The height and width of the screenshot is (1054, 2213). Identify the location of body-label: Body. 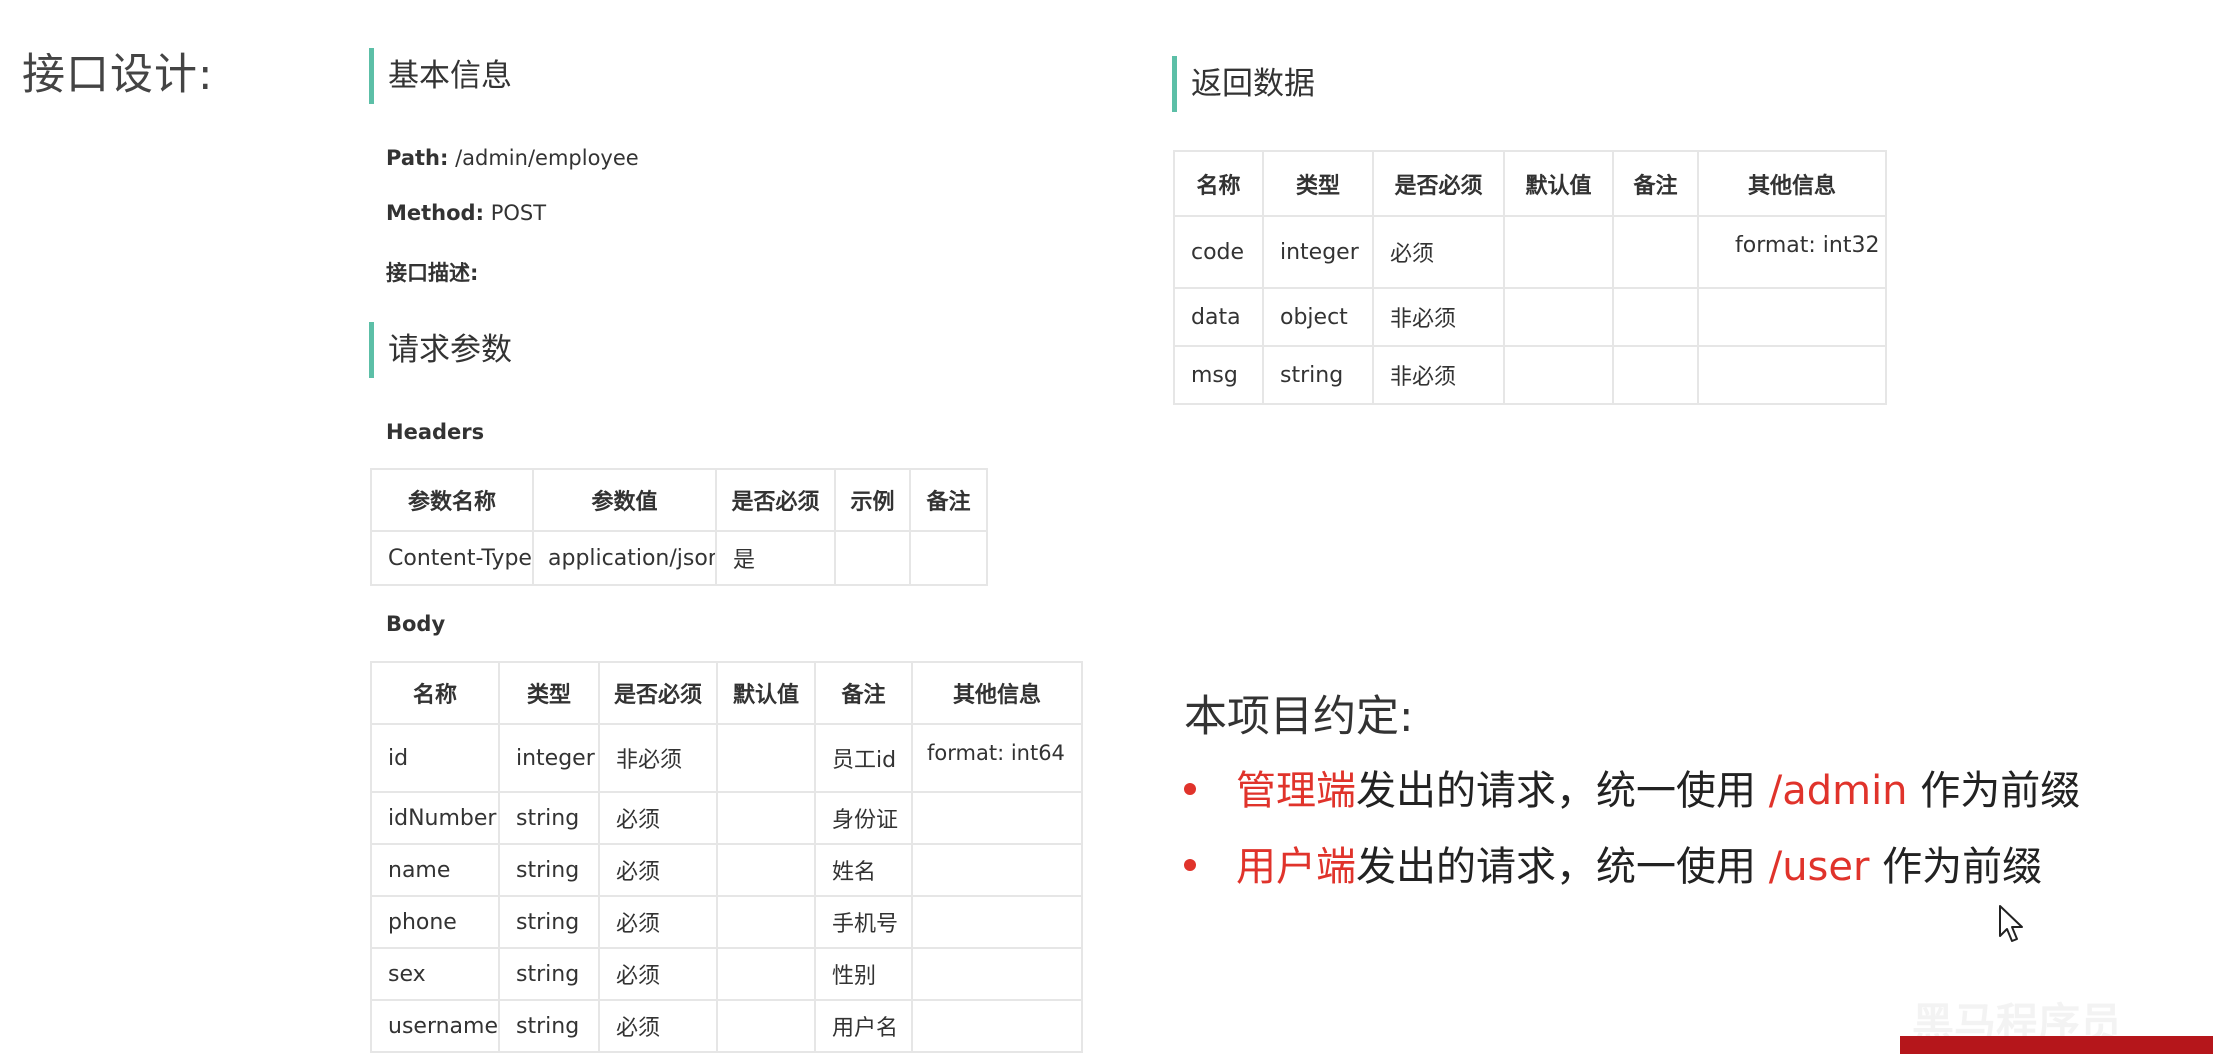
(416, 624).